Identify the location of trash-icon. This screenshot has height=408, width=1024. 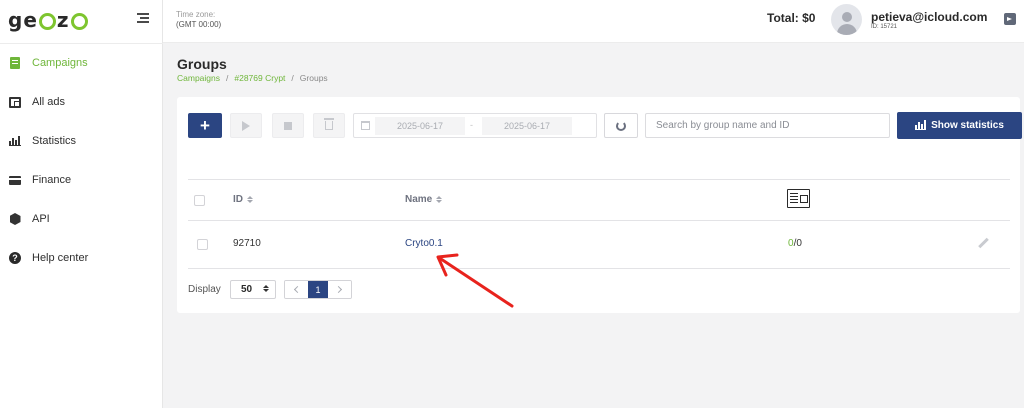
(329, 124).